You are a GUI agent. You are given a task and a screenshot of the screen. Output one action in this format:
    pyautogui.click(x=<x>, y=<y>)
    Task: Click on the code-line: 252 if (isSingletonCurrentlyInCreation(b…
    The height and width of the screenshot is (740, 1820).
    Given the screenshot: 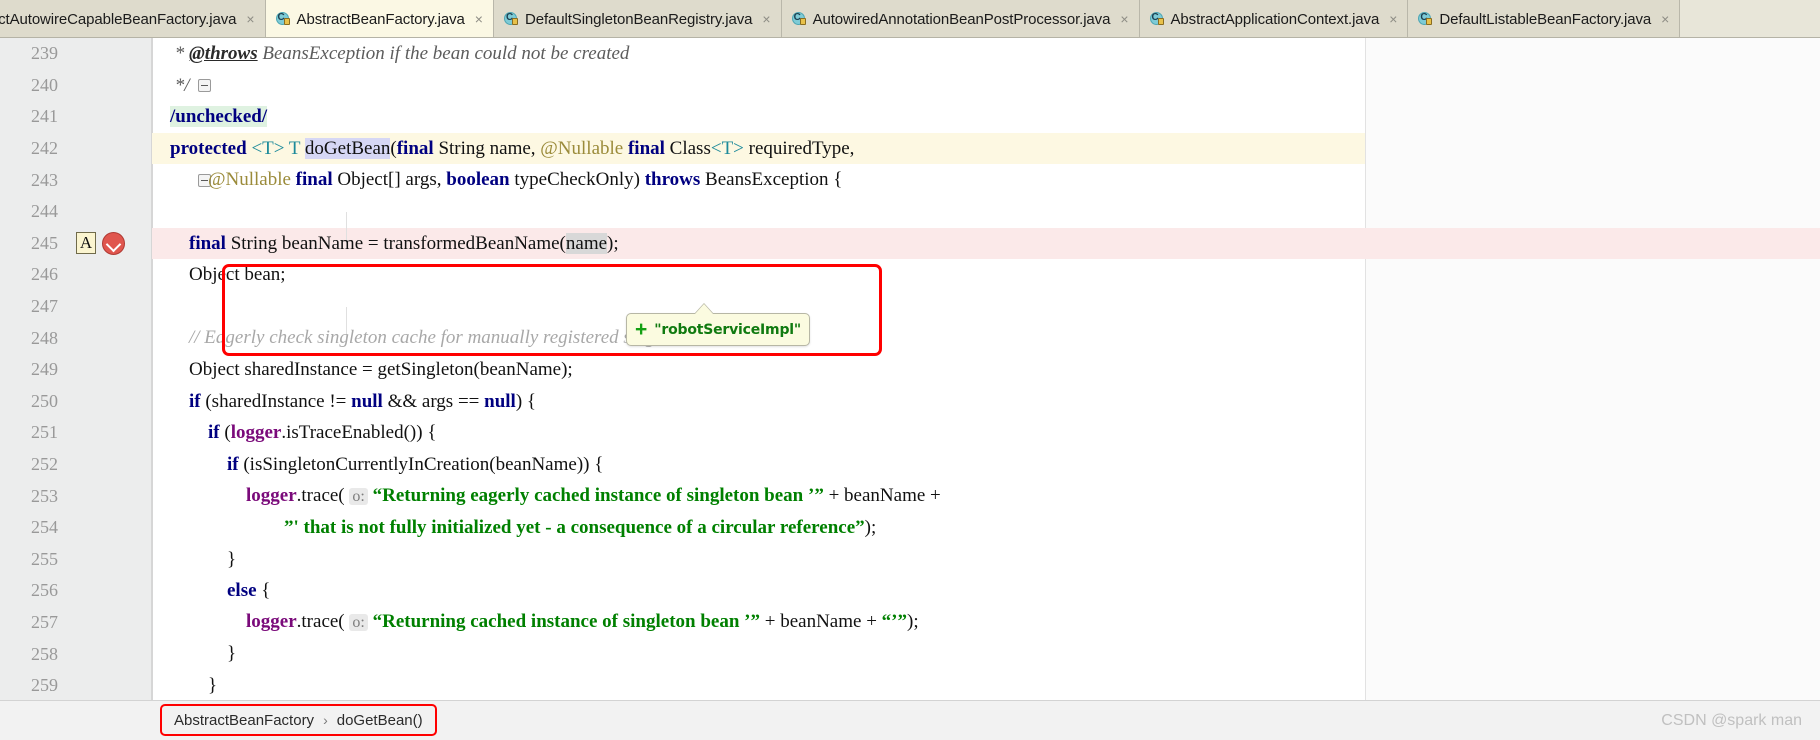 What is the action you would take?
    pyautogui.click(x=910, y=465)
    